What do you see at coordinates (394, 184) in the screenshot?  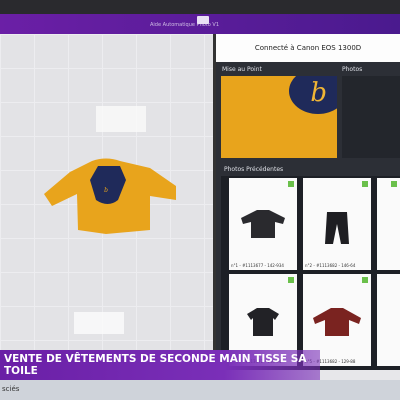 I see `check-icon` at bounding box center [394, 184].